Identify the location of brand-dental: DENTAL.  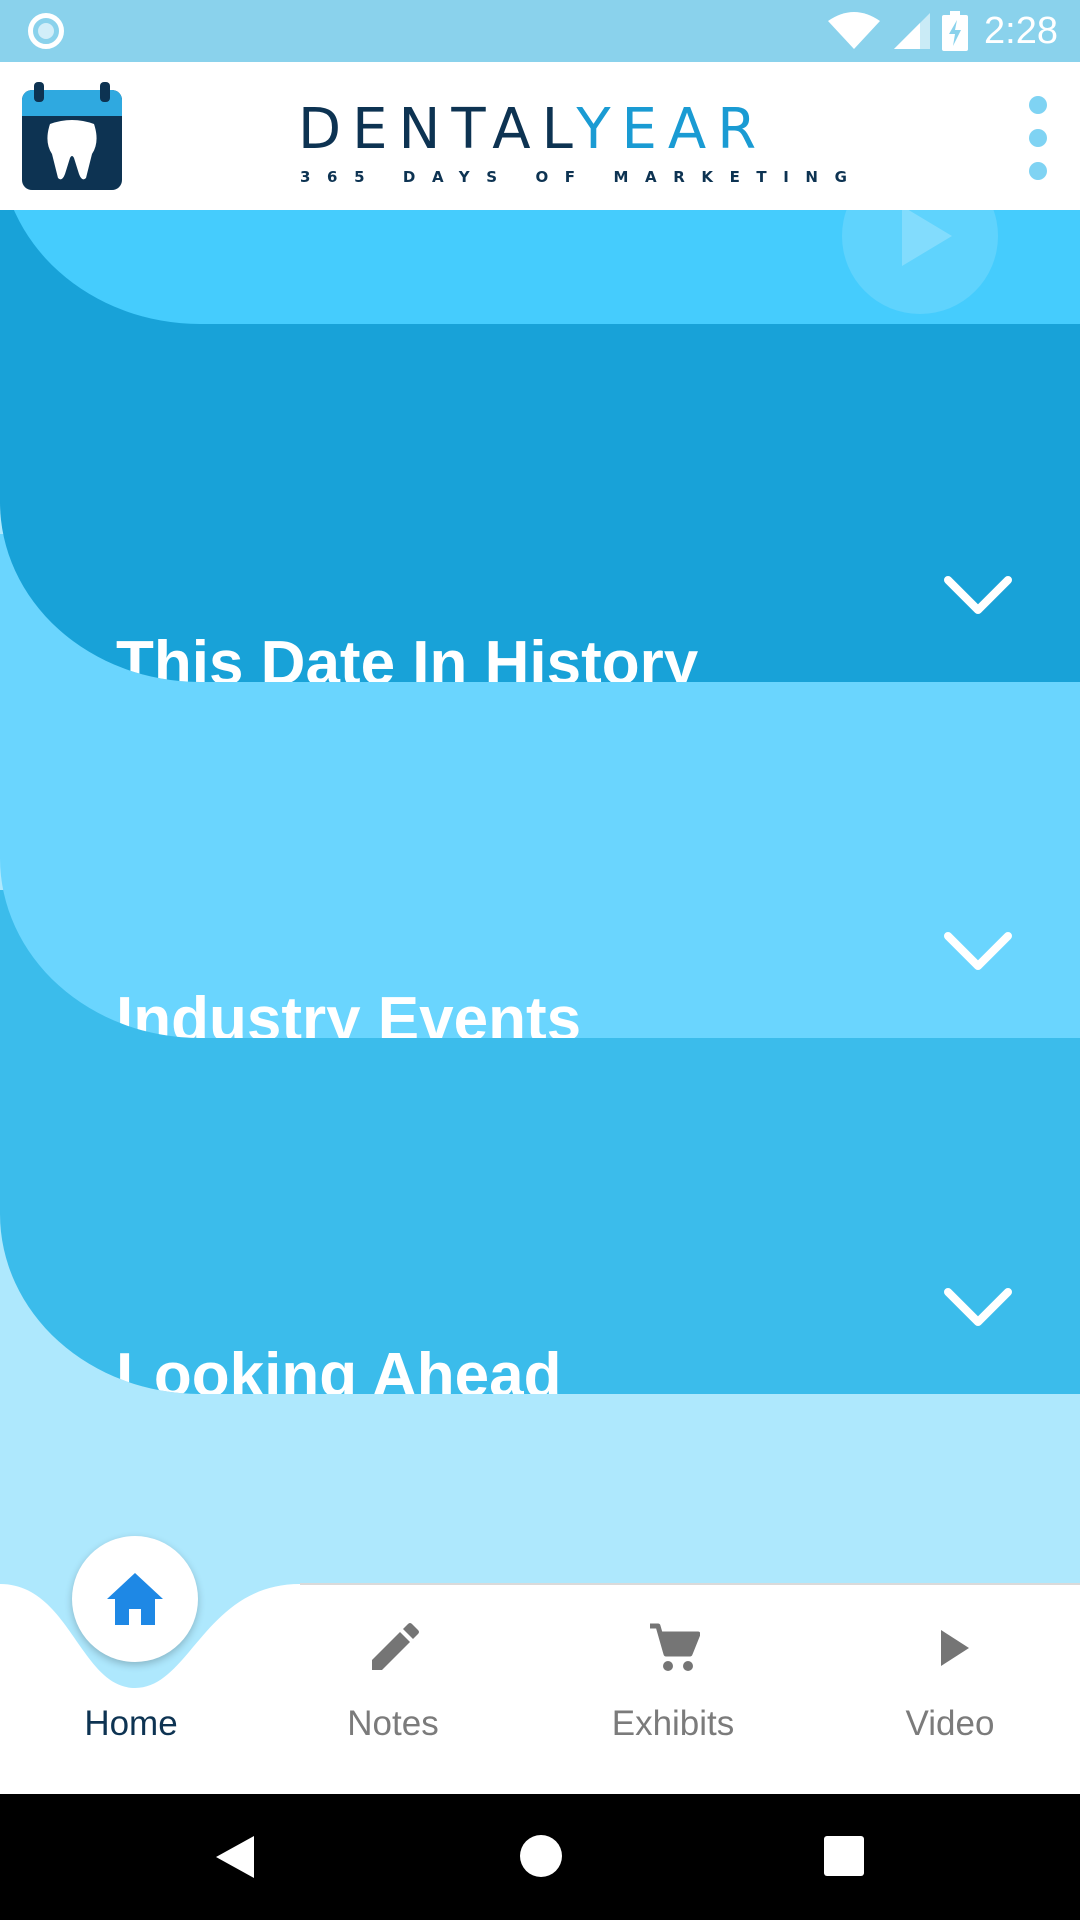
(437, 129).